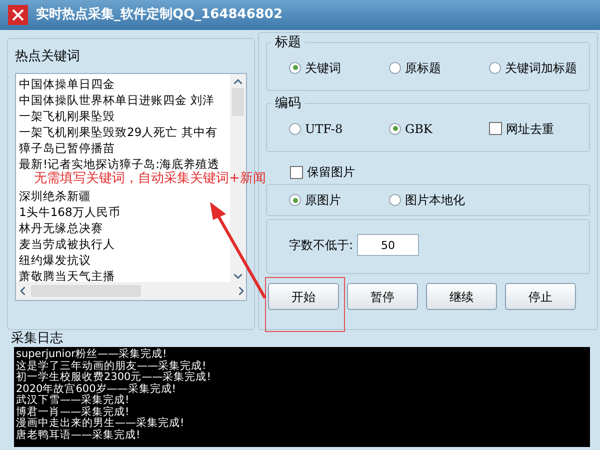 The image size is (600, 450). What do you see at coordinates (37, 339) in the screenshot?
I see `panel-title: 采集日志` at bounding box center [37, 339].